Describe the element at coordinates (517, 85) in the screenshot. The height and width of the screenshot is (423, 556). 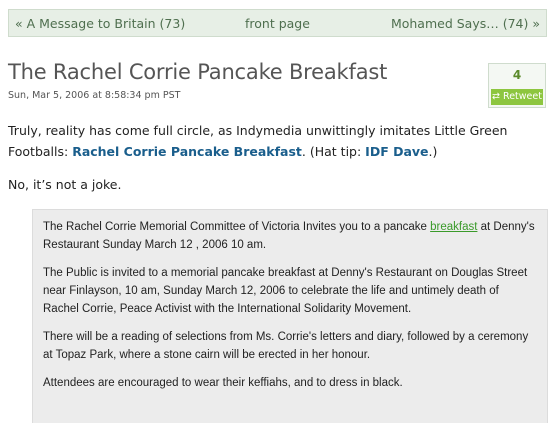
I see `retweet-widget: 4 ⇄ Retweet` at that location.